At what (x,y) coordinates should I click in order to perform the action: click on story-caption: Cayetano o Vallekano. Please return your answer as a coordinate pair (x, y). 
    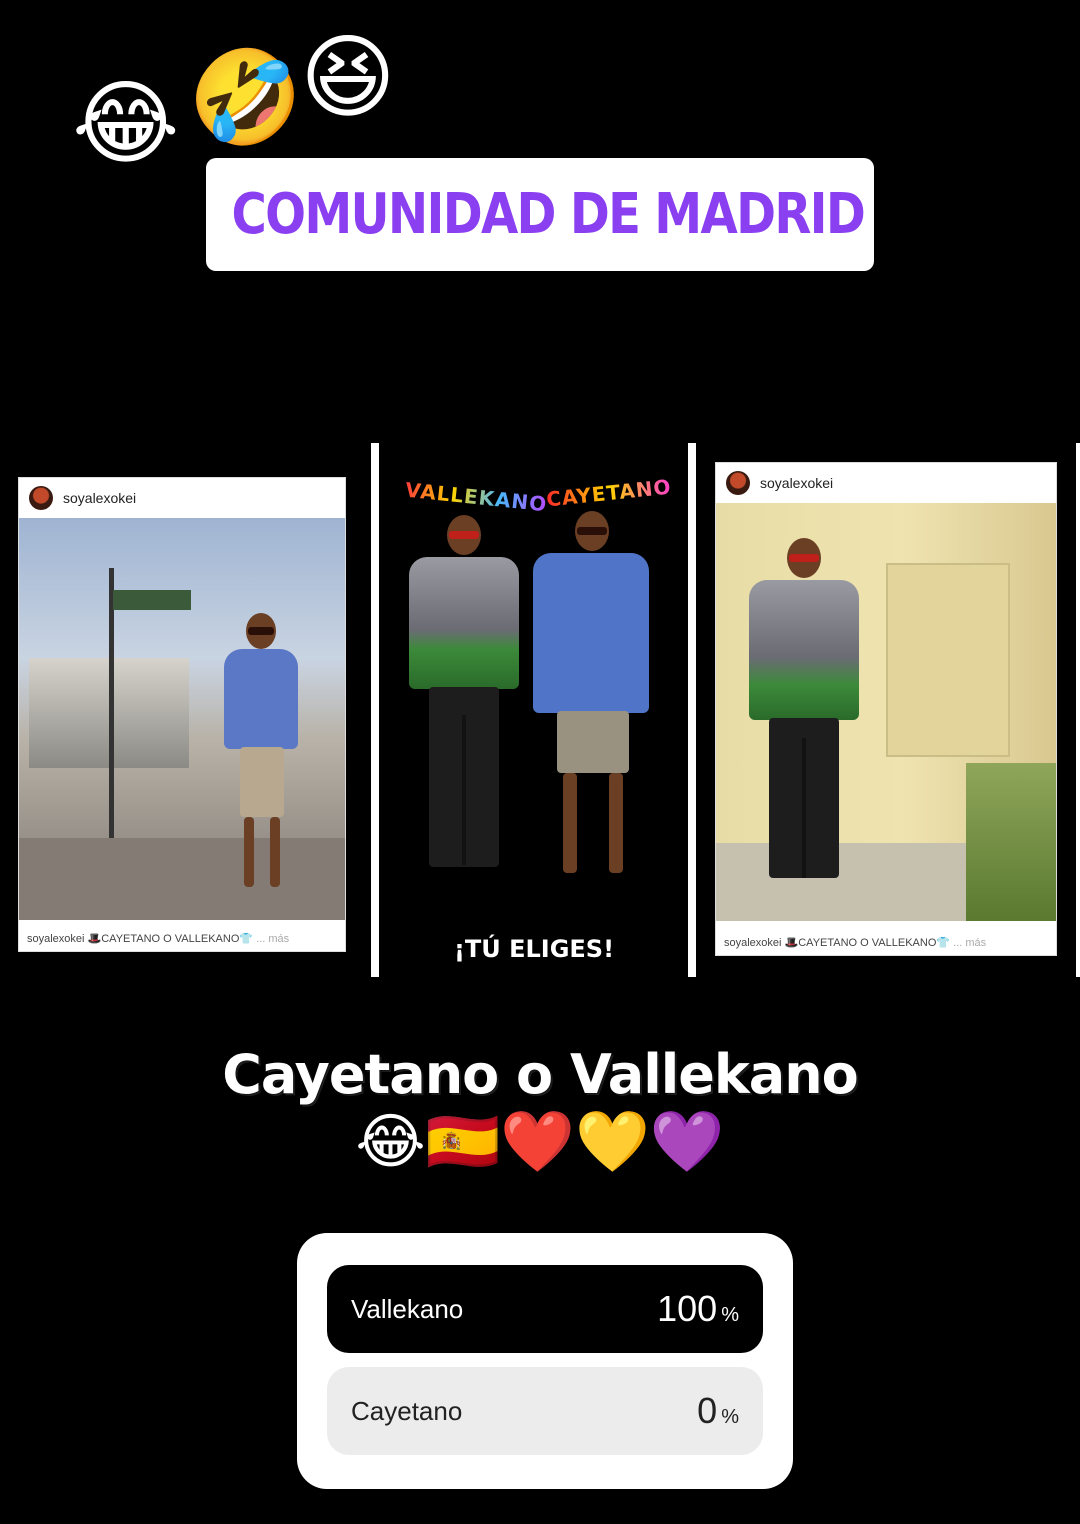
    Looking at the image, I should click on (540, 1074).